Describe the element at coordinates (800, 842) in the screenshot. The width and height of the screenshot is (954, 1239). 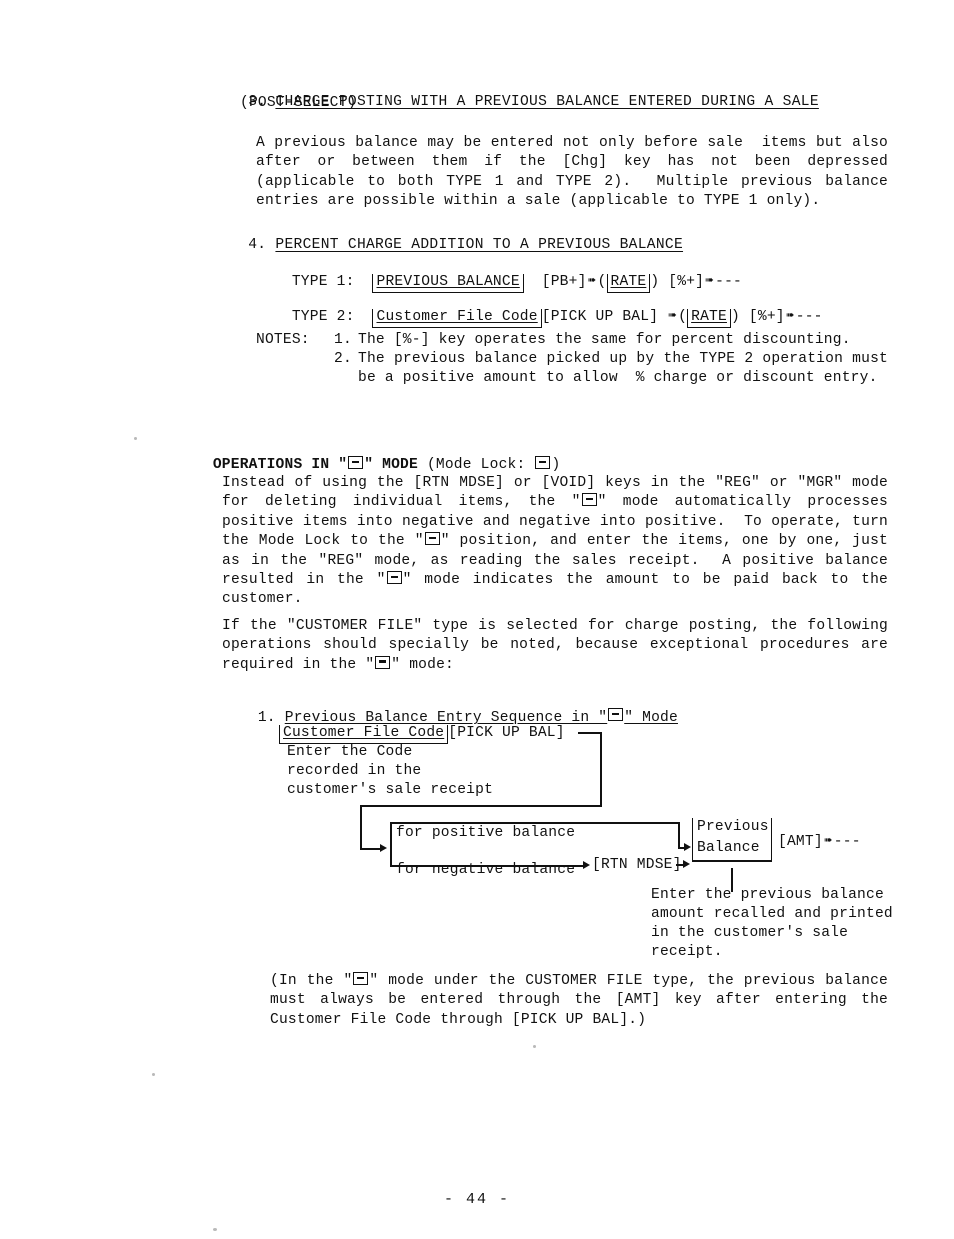
I see `amt-key-label: [AMT]` at that location.